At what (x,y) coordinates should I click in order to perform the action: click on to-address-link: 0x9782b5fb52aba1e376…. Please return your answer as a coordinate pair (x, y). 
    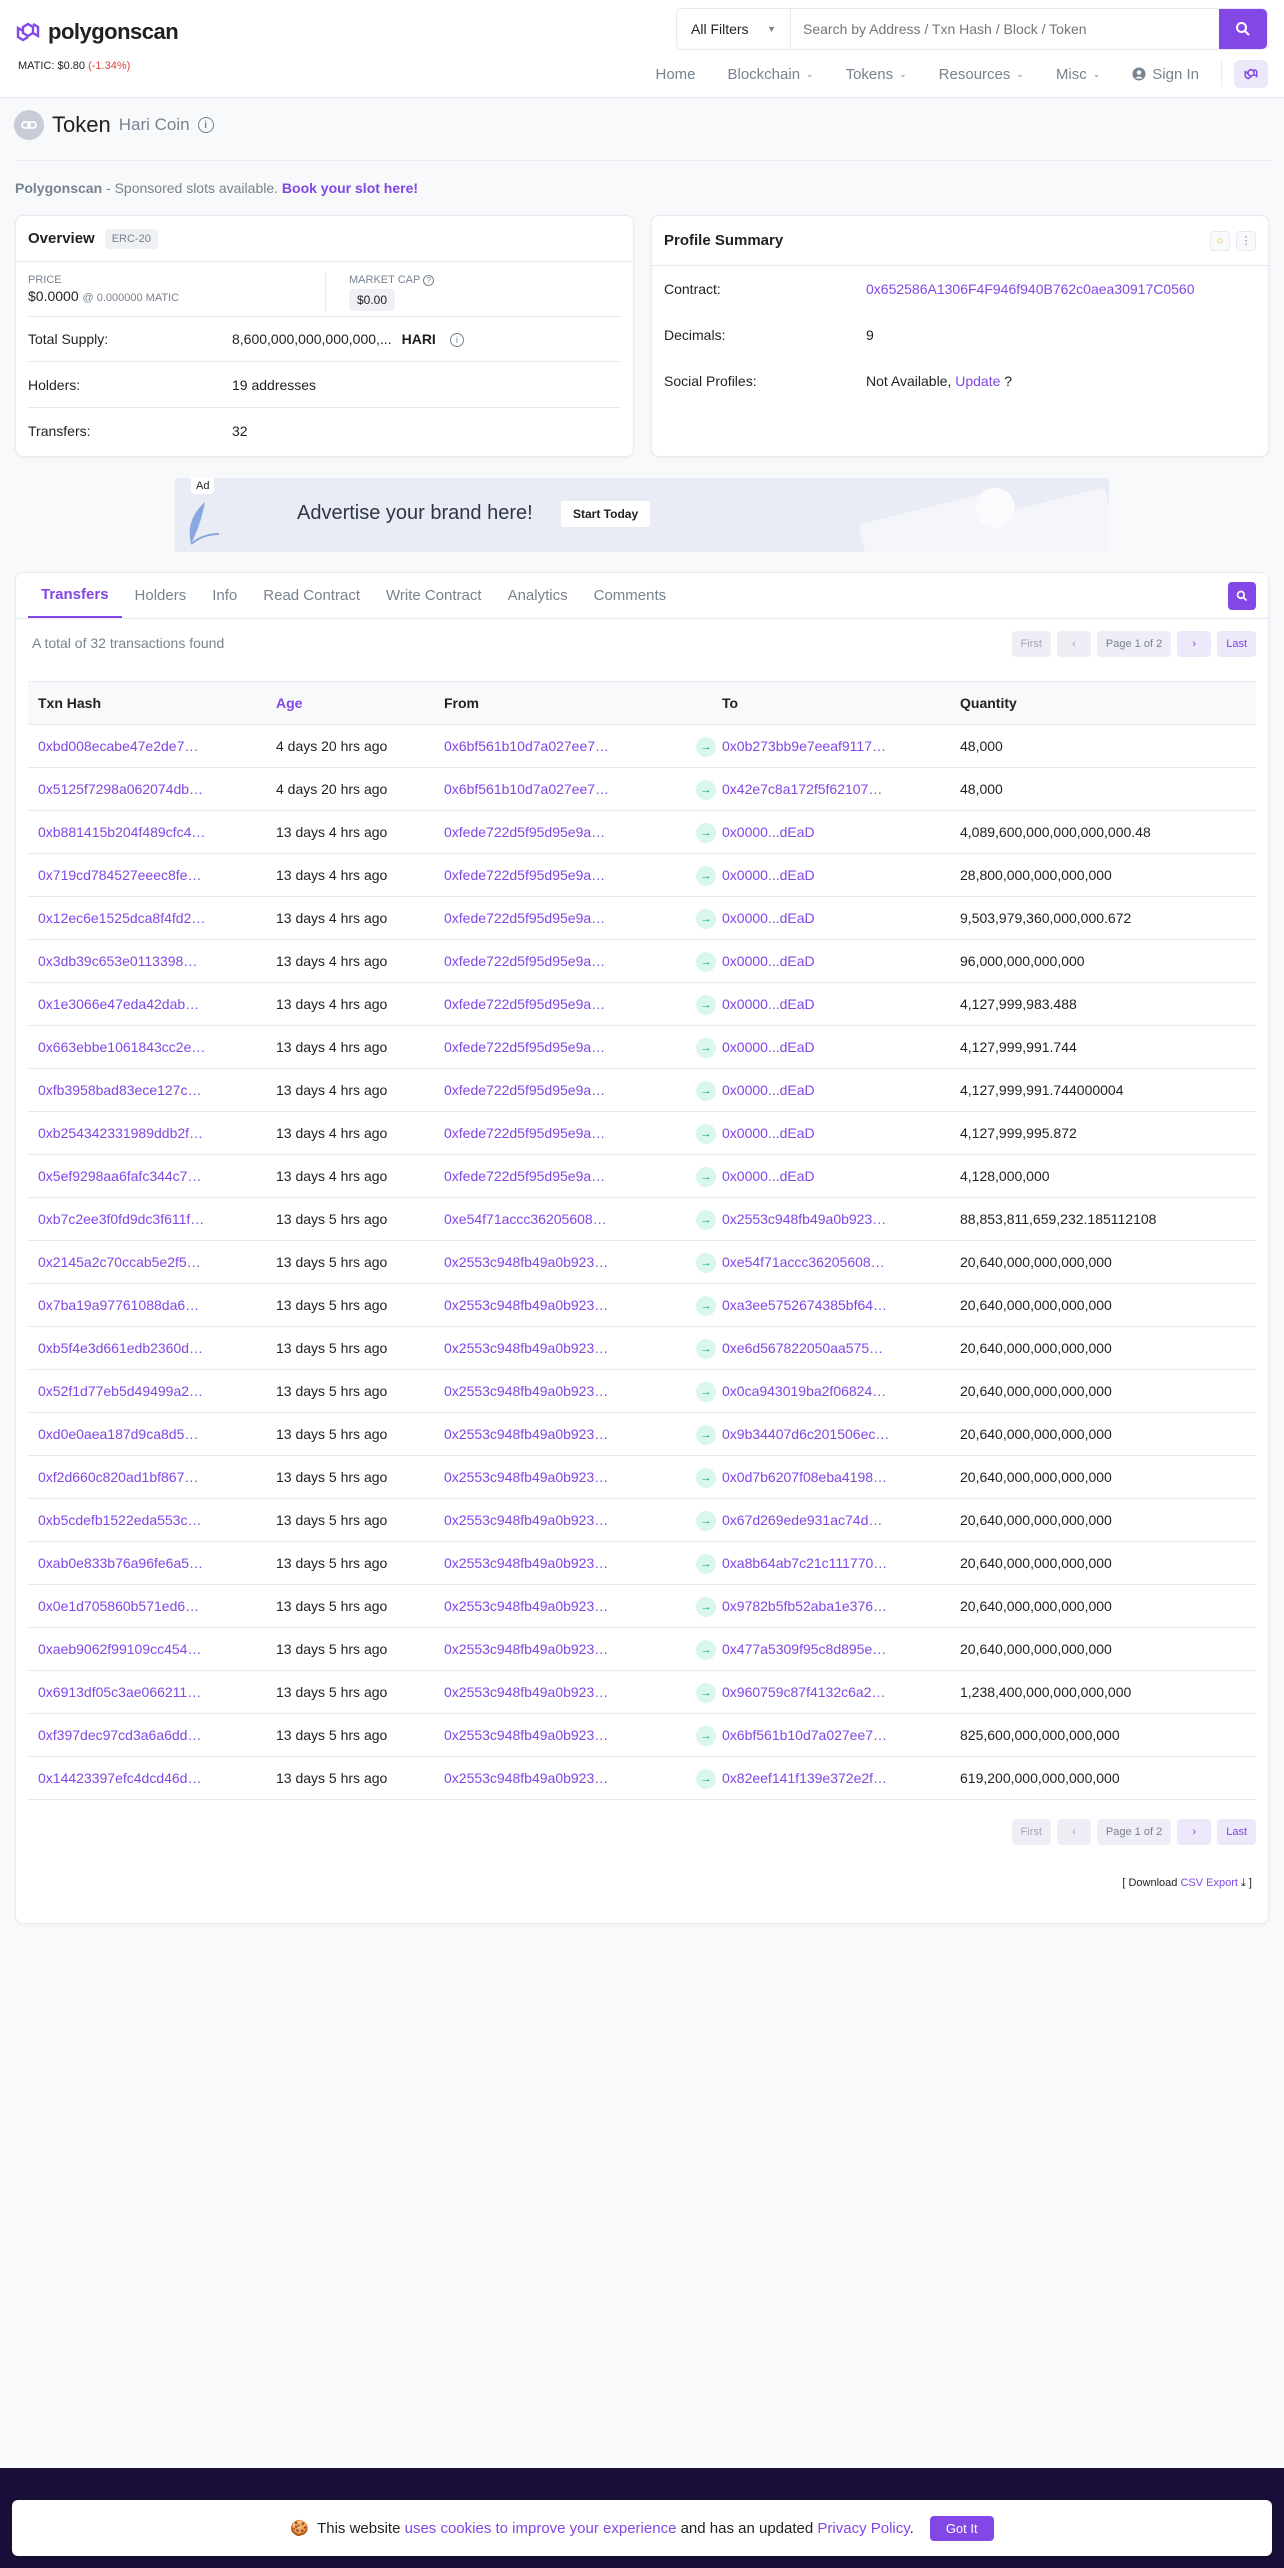
    Looking at the image, I should click on (804, 1606).